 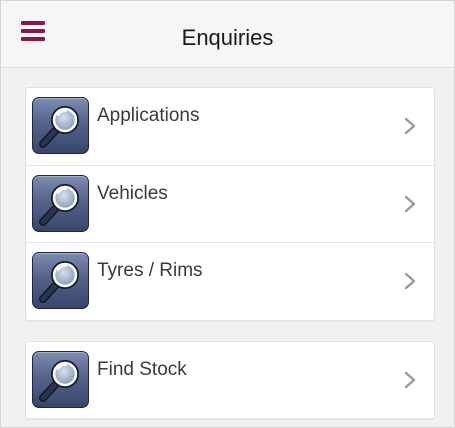 I want to click on menu-item-label: Find Stock, so click(x=142, y=369).